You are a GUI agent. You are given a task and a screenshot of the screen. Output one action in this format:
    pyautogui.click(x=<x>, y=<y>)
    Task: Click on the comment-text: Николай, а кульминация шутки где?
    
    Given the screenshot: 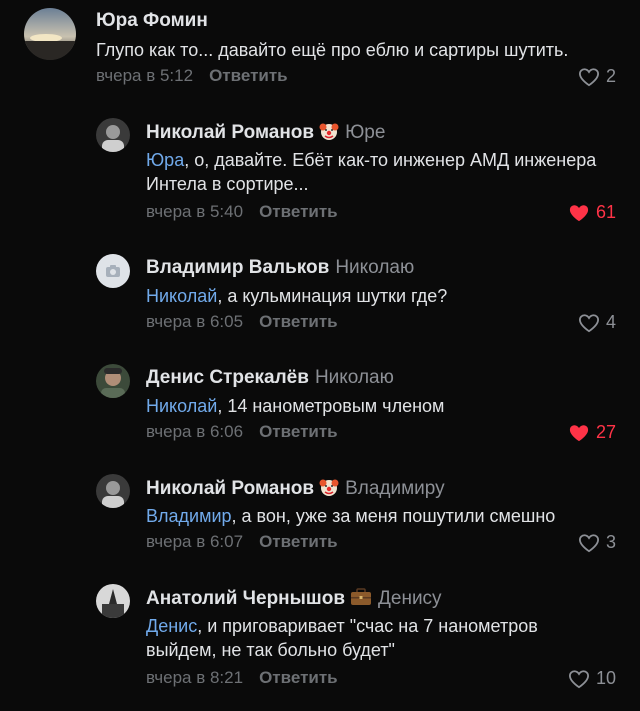 What is the action you would take?
    pyautogui.click(x=386, y=296)
    